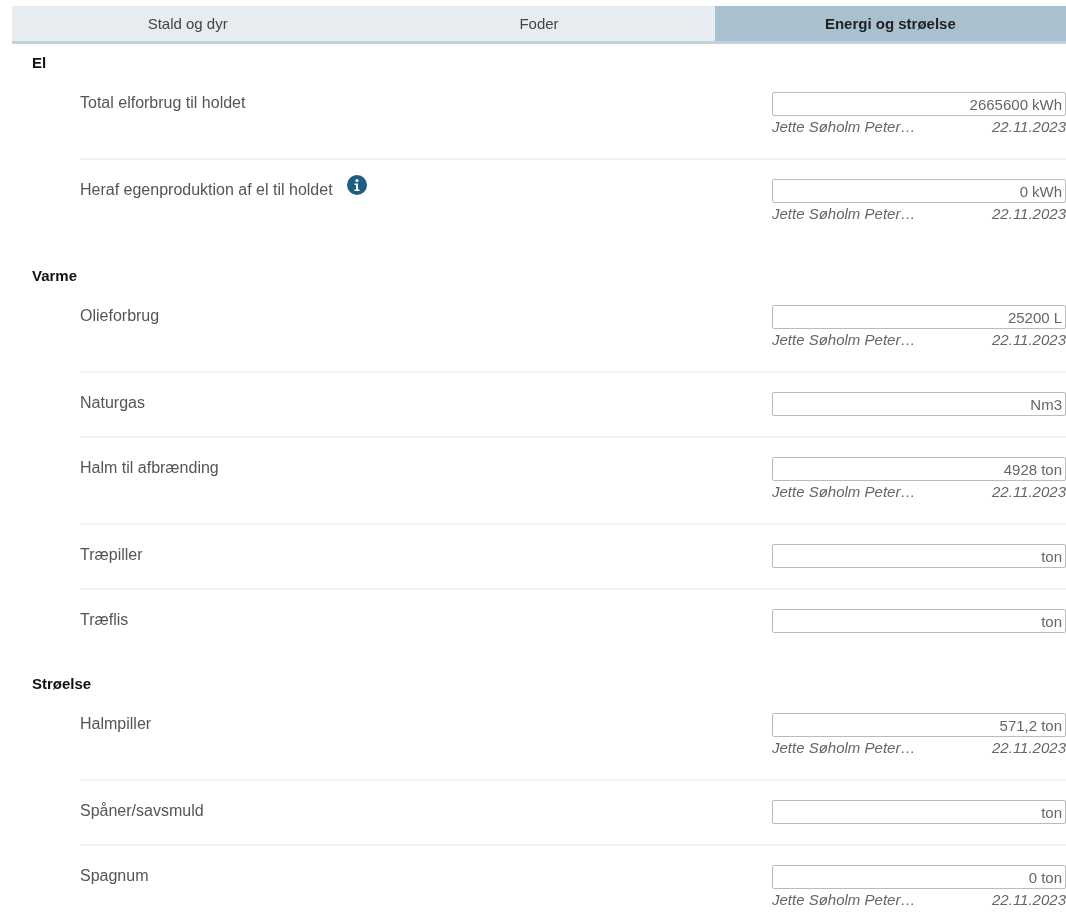 Image resolution: width=1066 pixels, height=917 pixels. I want to click on input-field: 25200 L, so click(919, 317).